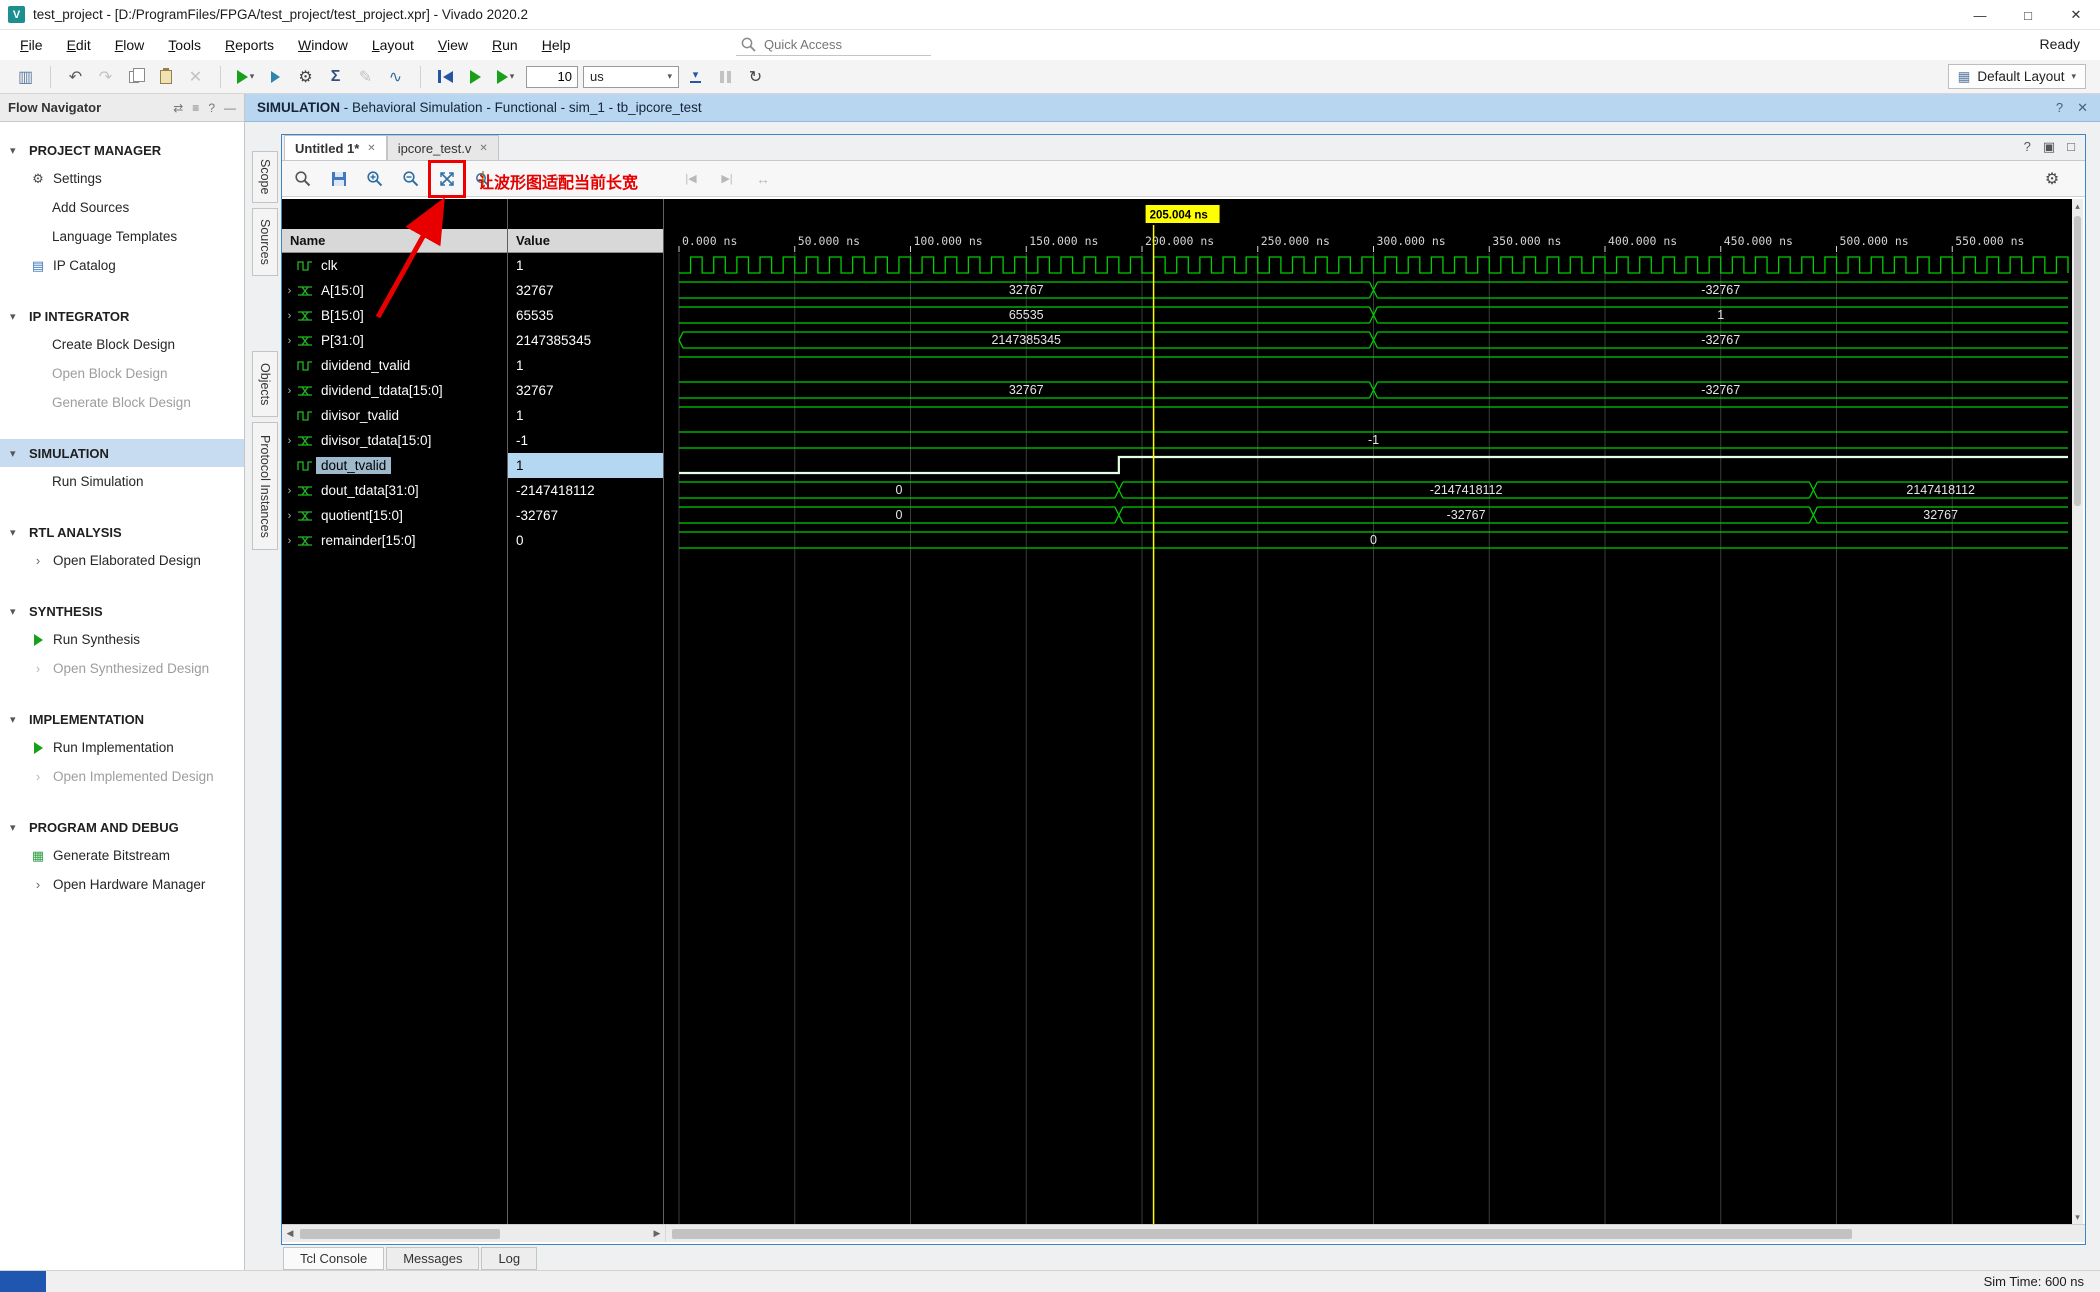  I want to click on swap-cursors-button: ↔, so click(763, 179).